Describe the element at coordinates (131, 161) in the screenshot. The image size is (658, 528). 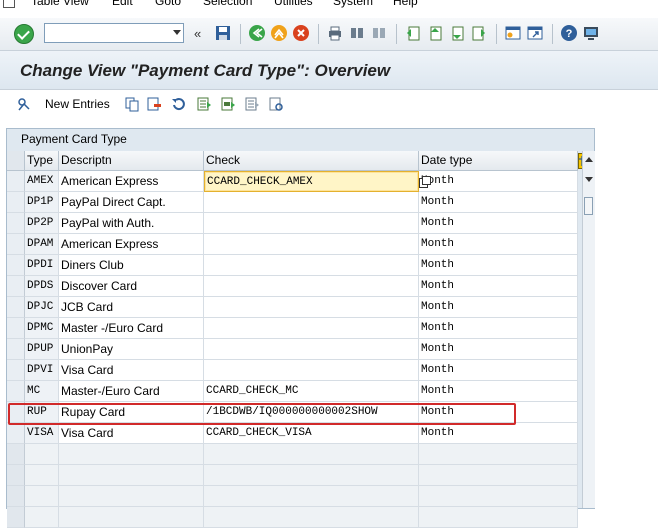
I see `column-header-description: Descriptn` at that location.